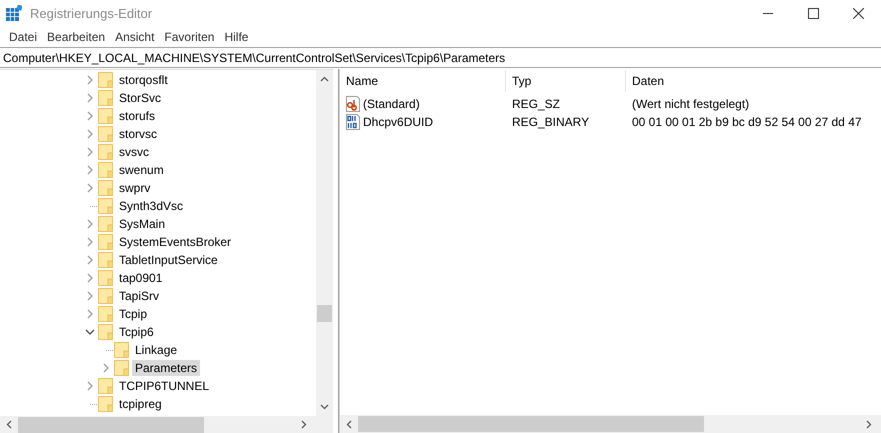  Describe the element at coordinates (353, 122) in the screenshot. I see `binary-value-icon` at that location.